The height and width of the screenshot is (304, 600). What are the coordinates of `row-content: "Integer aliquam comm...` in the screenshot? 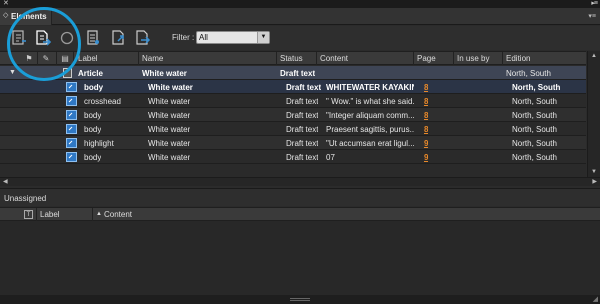 It's located at (370, 115).